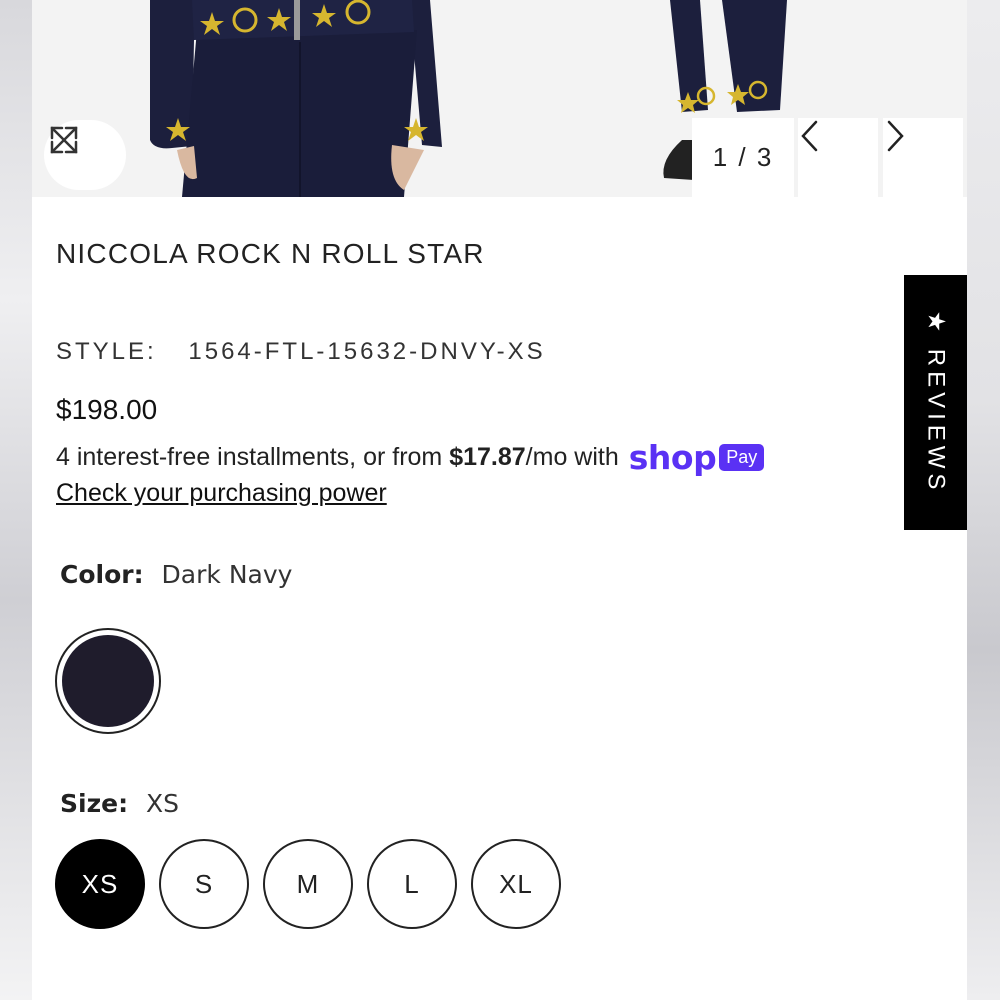 This screenshot has width=1000, height=1000. Describe the element at coordinates (64, 140) in the screenshot. I see `expand-arrows-icon` at that location.